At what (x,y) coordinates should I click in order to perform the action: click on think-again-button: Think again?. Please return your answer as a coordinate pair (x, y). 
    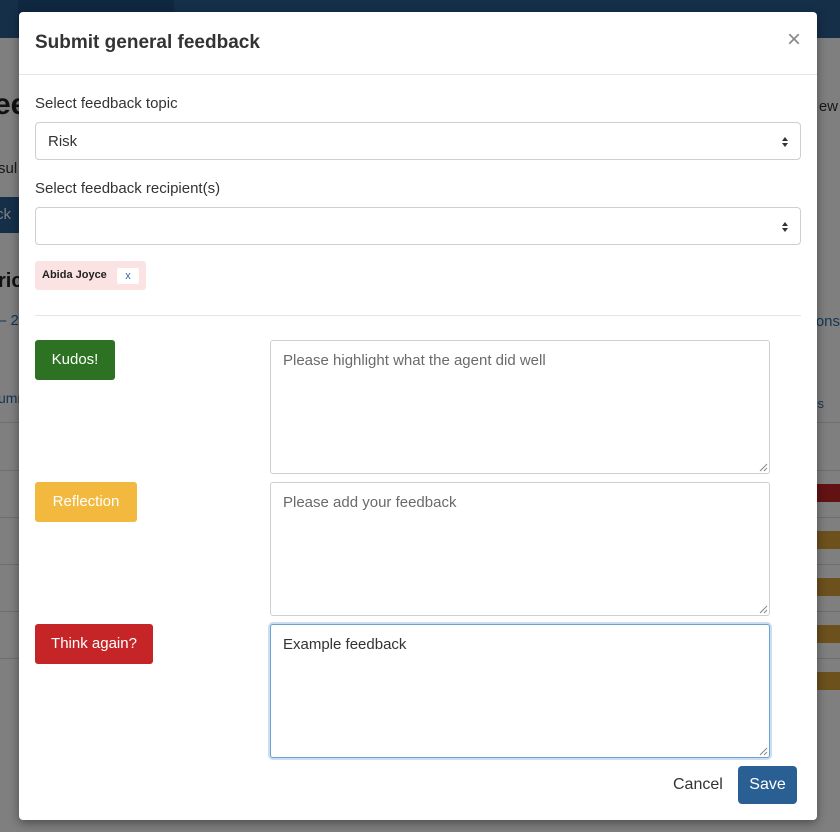
    Looking at the image, I should click on (94, 644).